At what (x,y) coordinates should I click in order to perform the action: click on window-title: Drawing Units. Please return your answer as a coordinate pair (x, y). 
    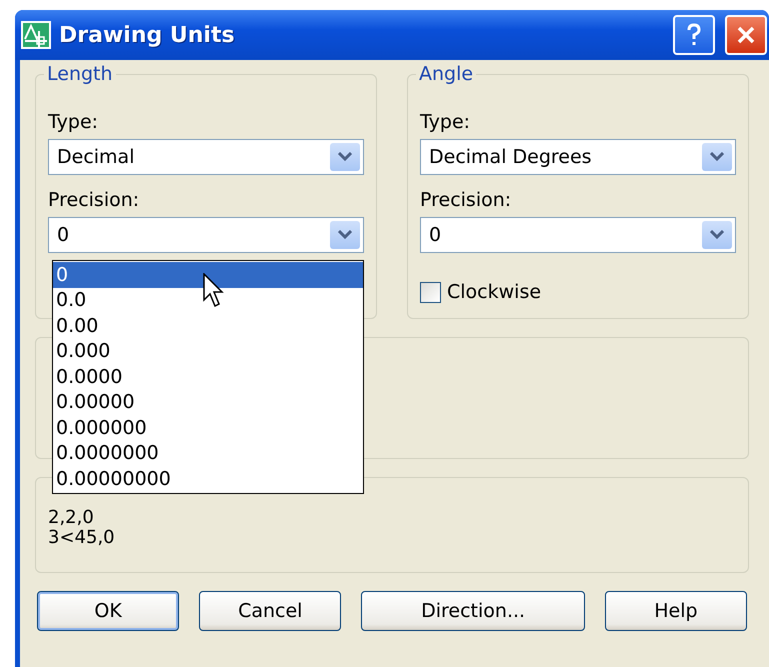
    Looking at the image, I should click on (147, 35).